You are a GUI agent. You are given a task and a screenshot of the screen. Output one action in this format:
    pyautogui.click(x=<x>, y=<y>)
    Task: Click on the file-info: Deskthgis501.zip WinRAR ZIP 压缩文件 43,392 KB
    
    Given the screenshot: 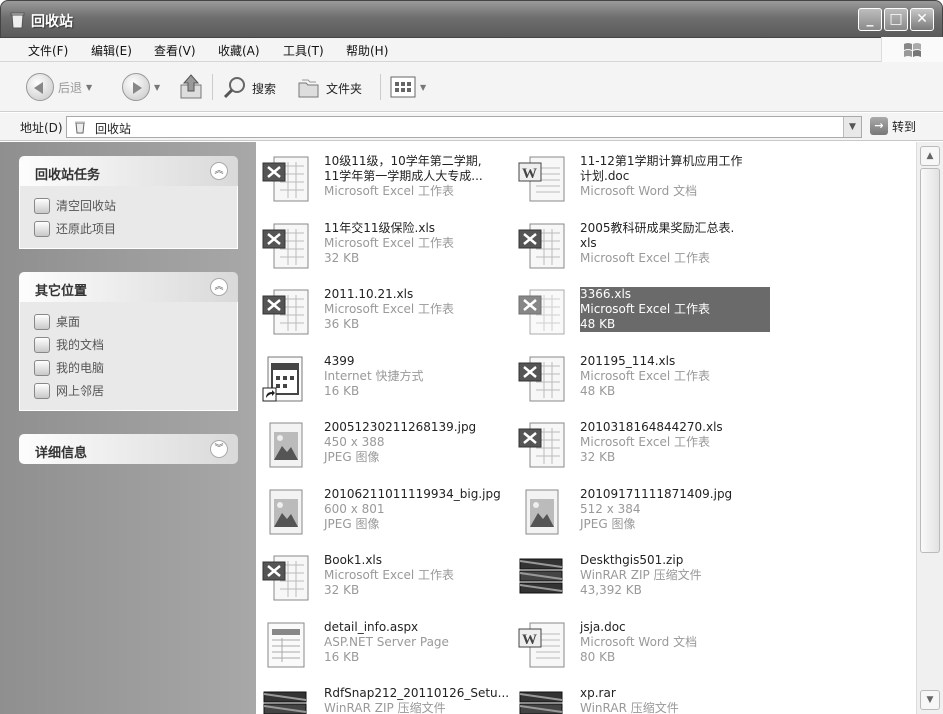 What is the action you would take?
    pyautogui.click(x=675, y=575)
    